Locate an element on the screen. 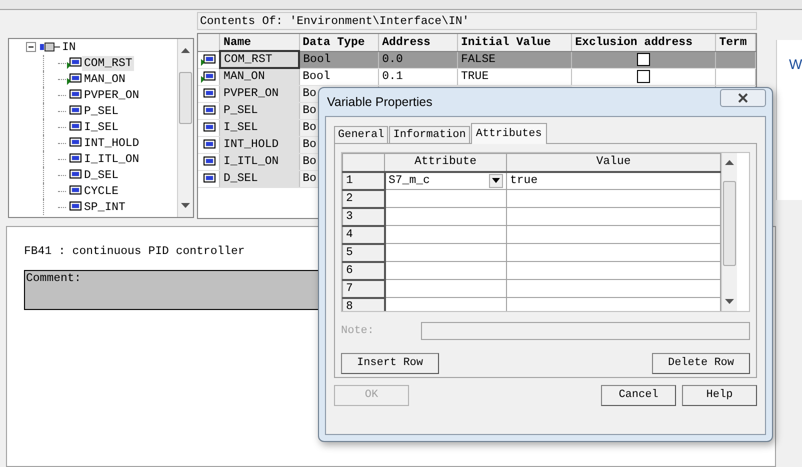 This screenshot has height=467, width=802. table-cell: S7_m_c is located at coordinates (409, 181).